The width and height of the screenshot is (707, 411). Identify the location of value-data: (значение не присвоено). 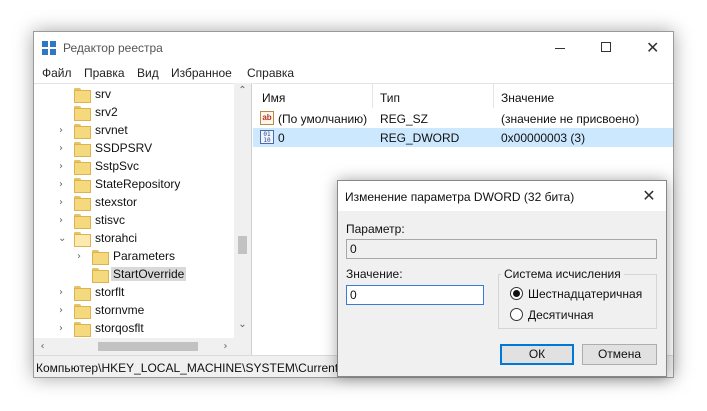
(570, 119).